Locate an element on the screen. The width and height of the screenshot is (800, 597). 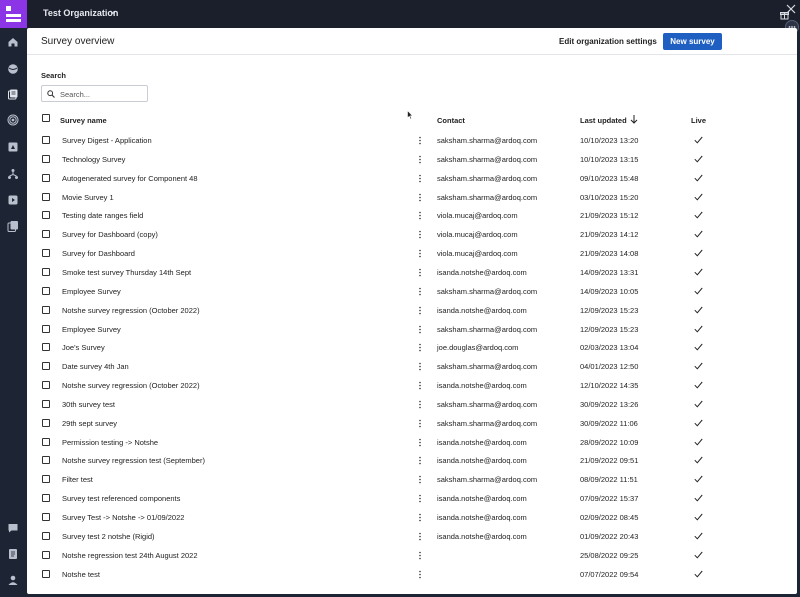
search-input is located at coordinates (102, 94).